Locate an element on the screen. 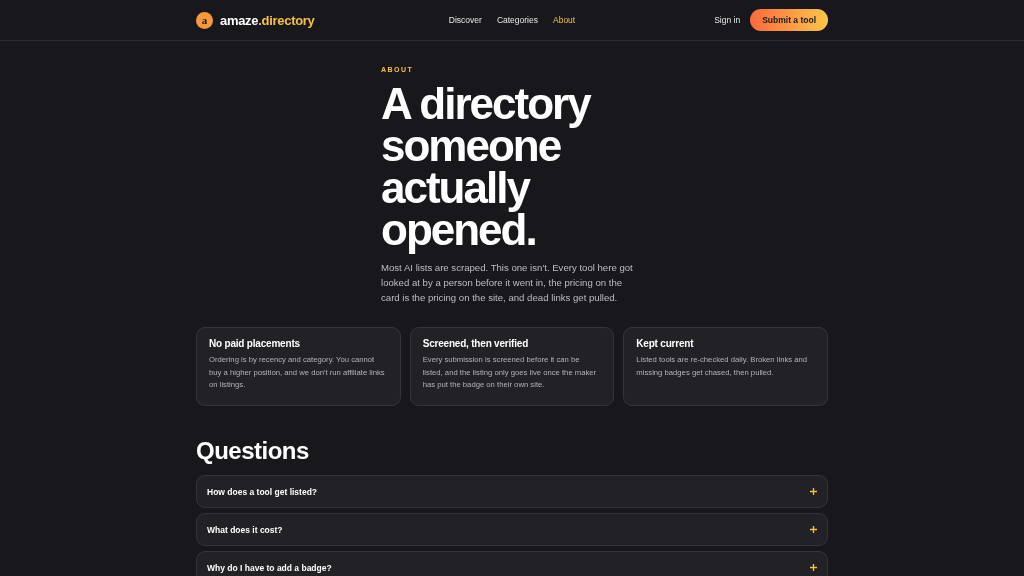 The height and width of the screenshot is (576, 1024). sign-in-link: Sign in is located at coordinates (727, 20).